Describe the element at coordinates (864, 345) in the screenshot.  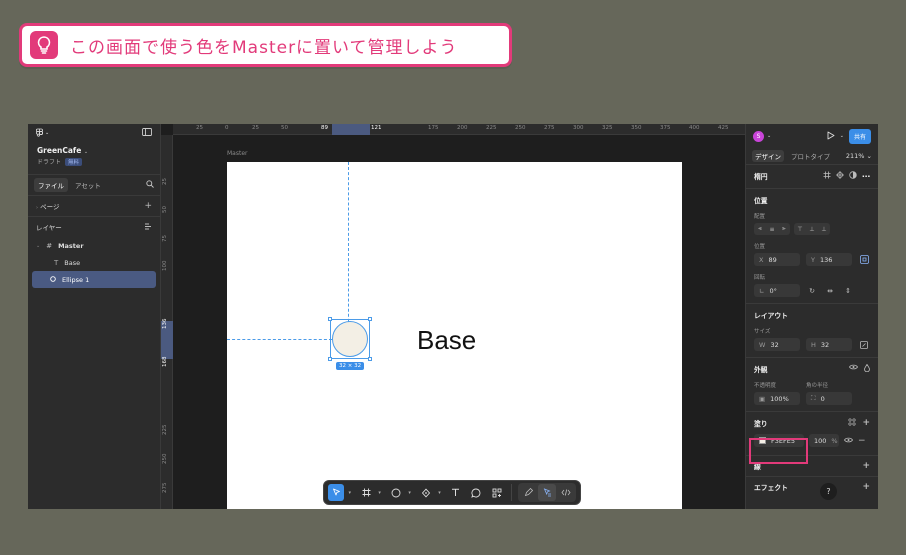
I see `resize-to-fit-icon` at that location.